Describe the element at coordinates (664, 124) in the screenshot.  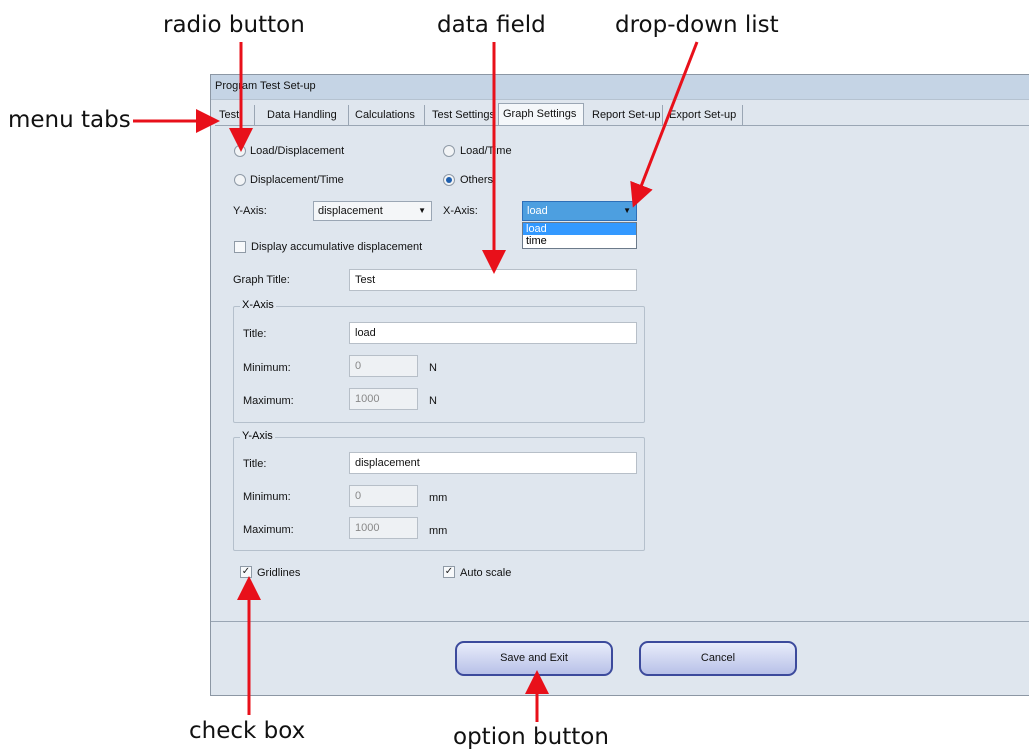
I see `arrow-drop-down-list` at that location.